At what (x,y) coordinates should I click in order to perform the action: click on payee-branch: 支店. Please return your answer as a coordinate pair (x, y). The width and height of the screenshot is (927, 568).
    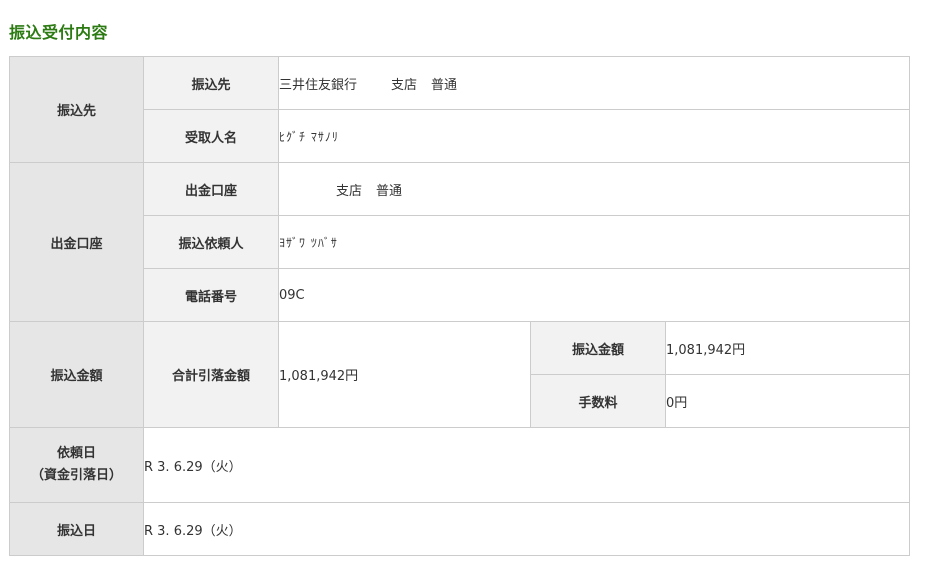
    Looking at the image, I should click on (404, 85).